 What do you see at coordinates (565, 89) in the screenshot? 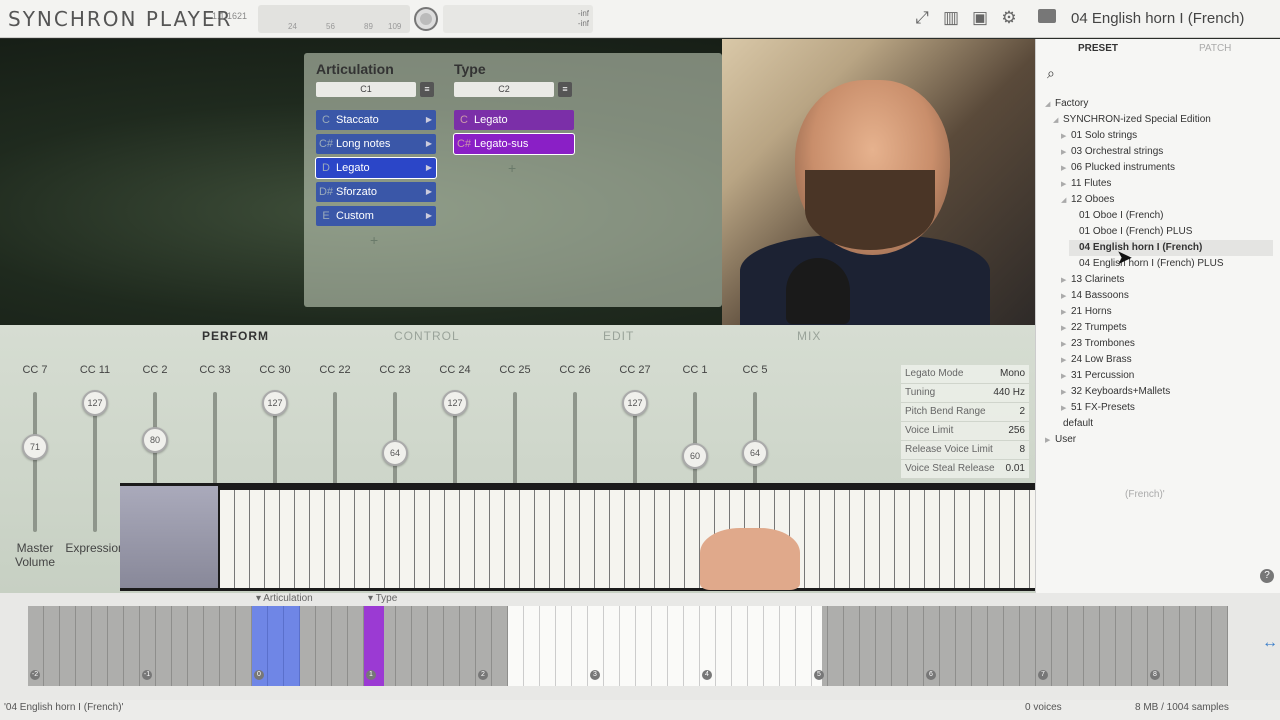
I see `type-stack-button: ≡` at bounding box center [565, 89].